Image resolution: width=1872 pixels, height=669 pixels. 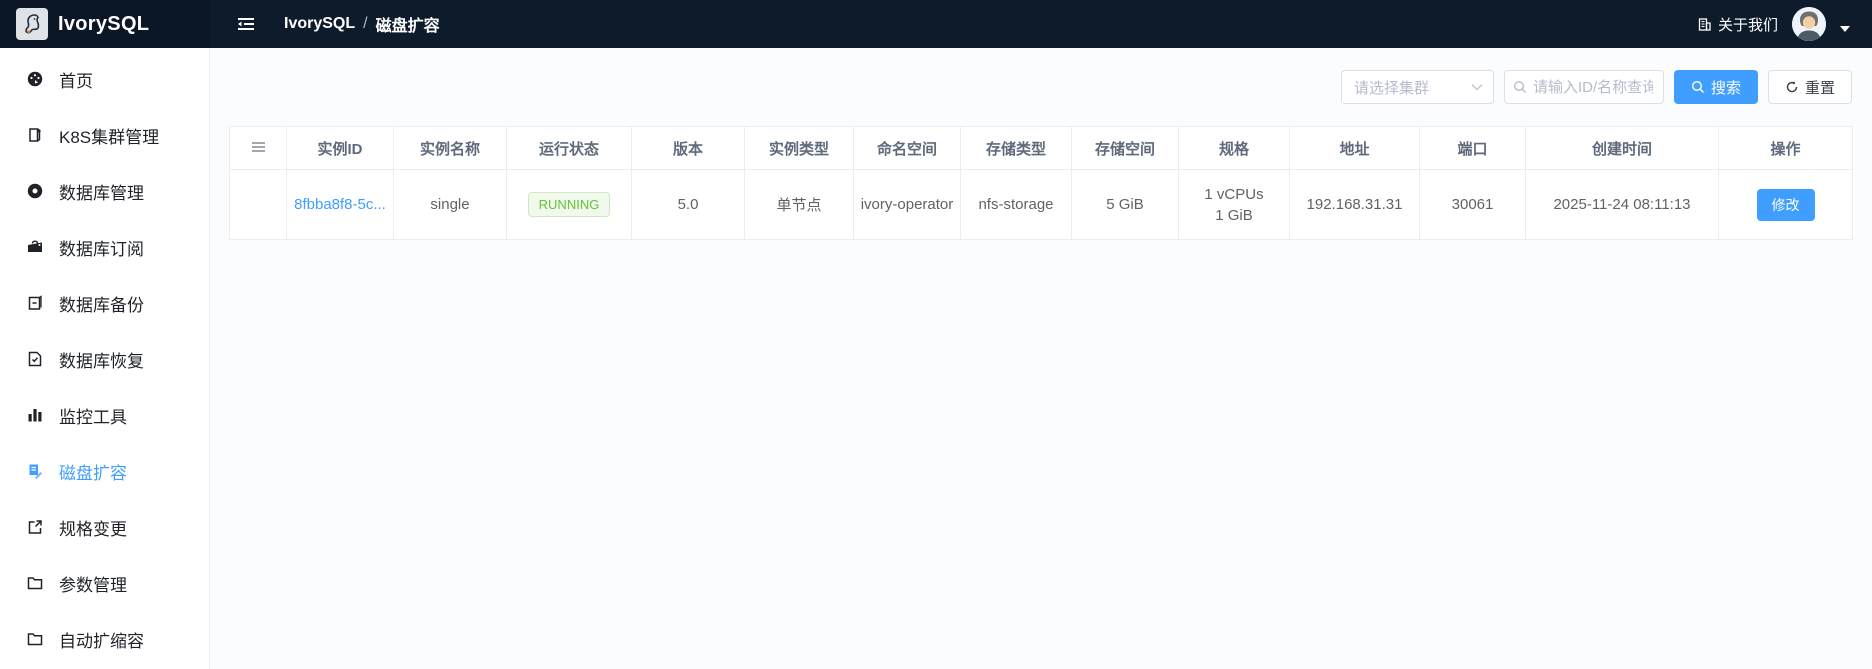 I want to click on brand-area: IvorySQL, so click(x=105, y=24).